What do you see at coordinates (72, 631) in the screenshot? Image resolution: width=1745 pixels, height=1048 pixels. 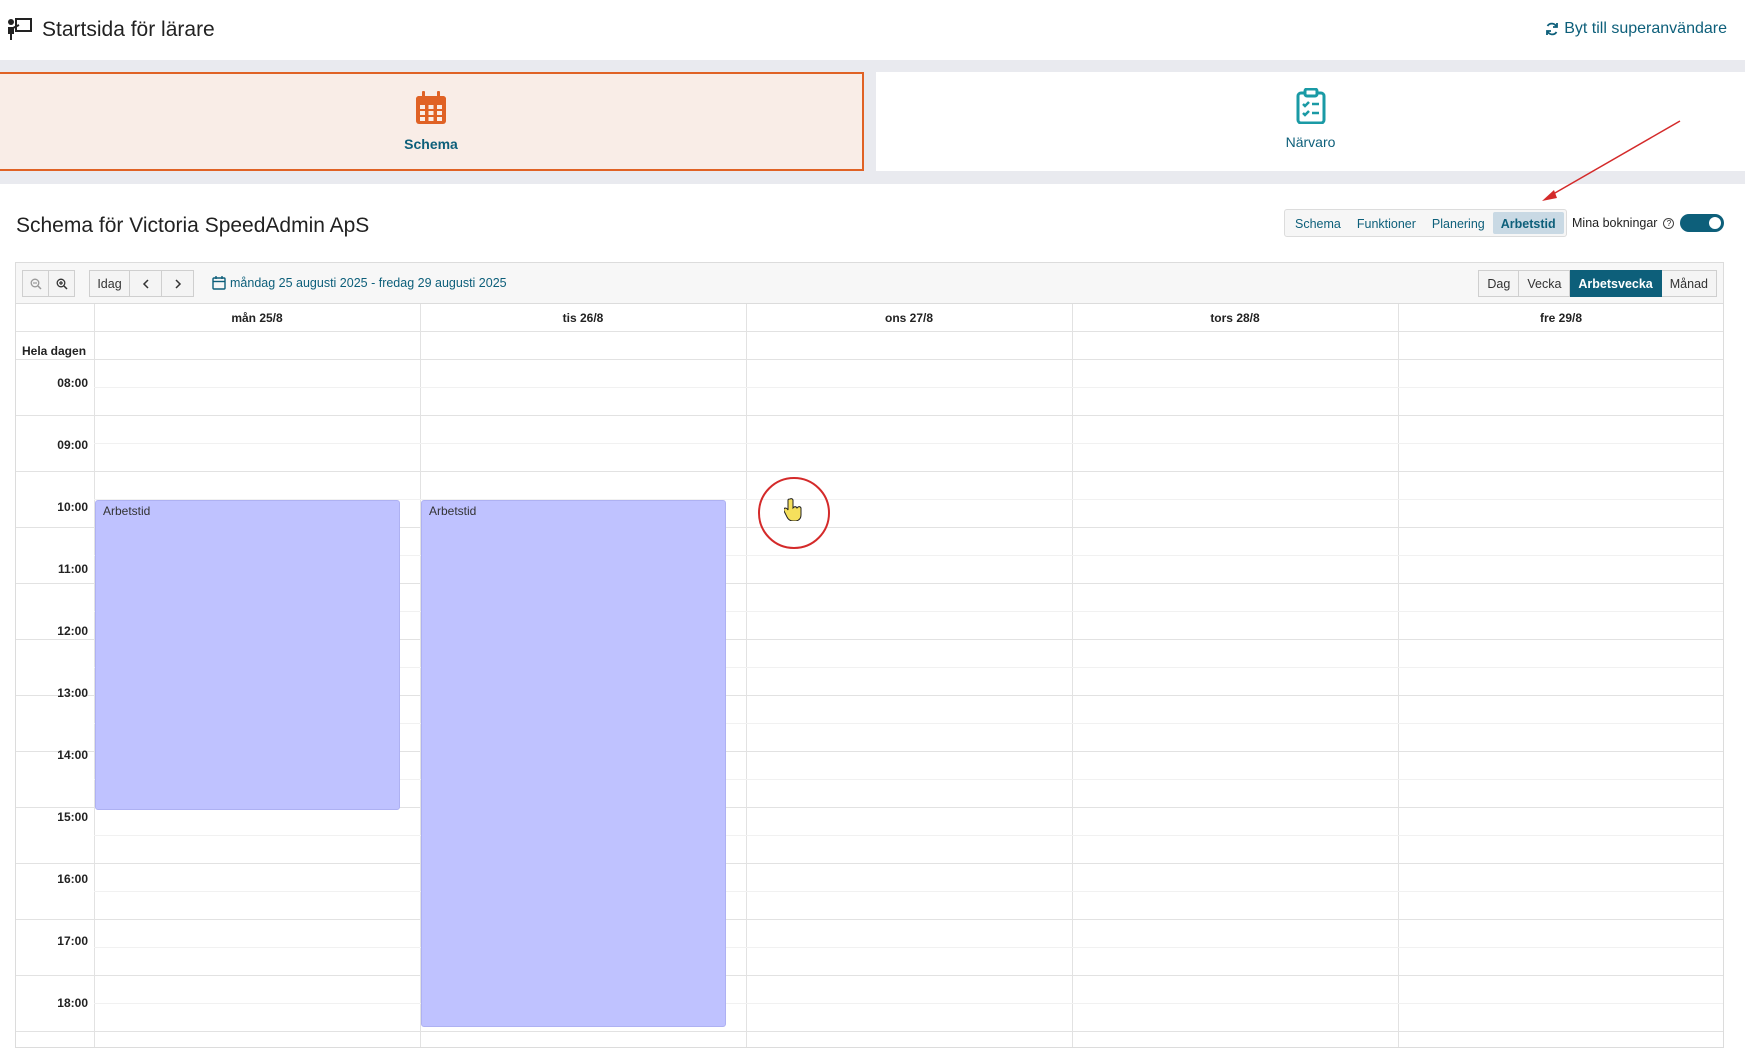 I see `time-label: 12:00` at bounding box center [72, 631].